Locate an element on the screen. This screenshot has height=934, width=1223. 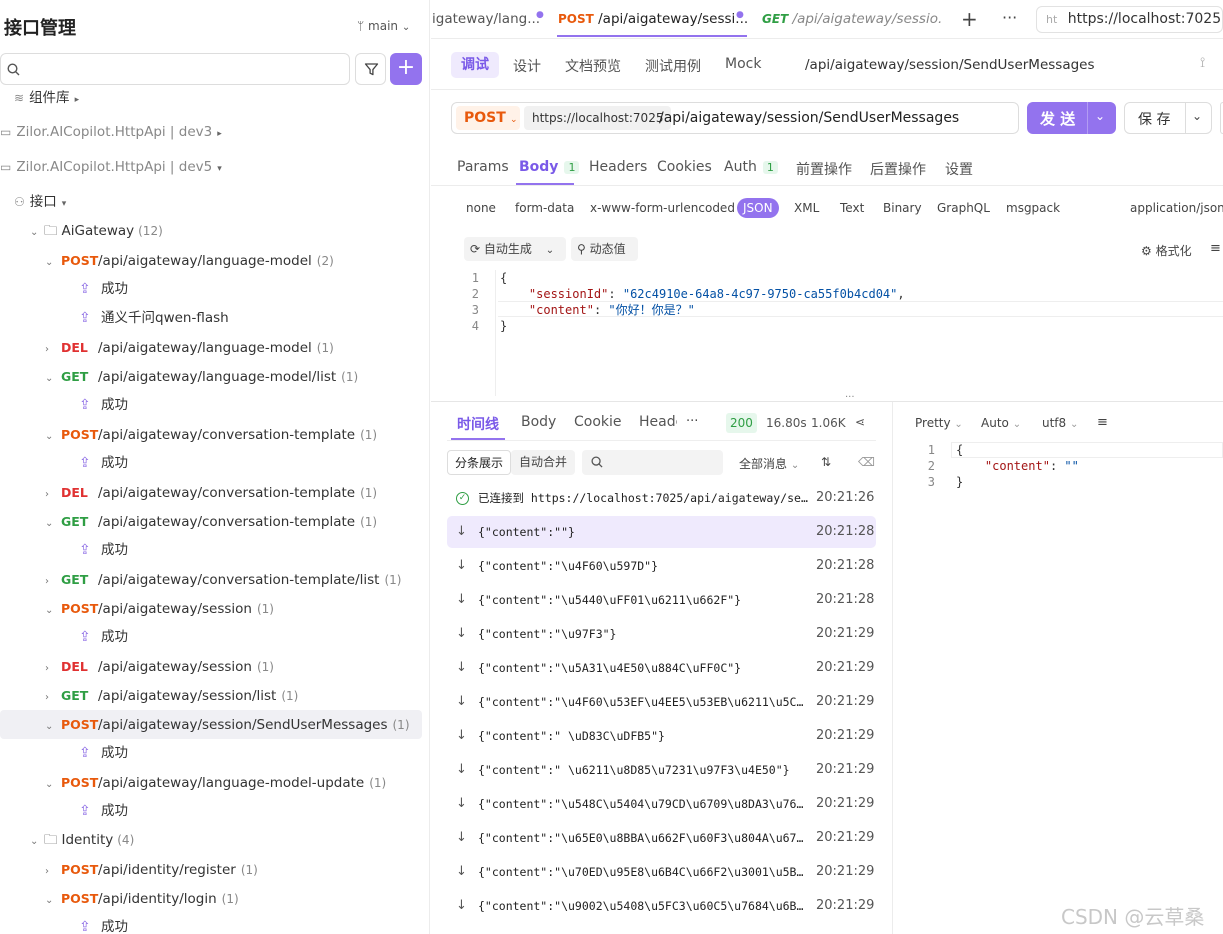
tab-设置: 设置 is located at coordinates (959, 169).